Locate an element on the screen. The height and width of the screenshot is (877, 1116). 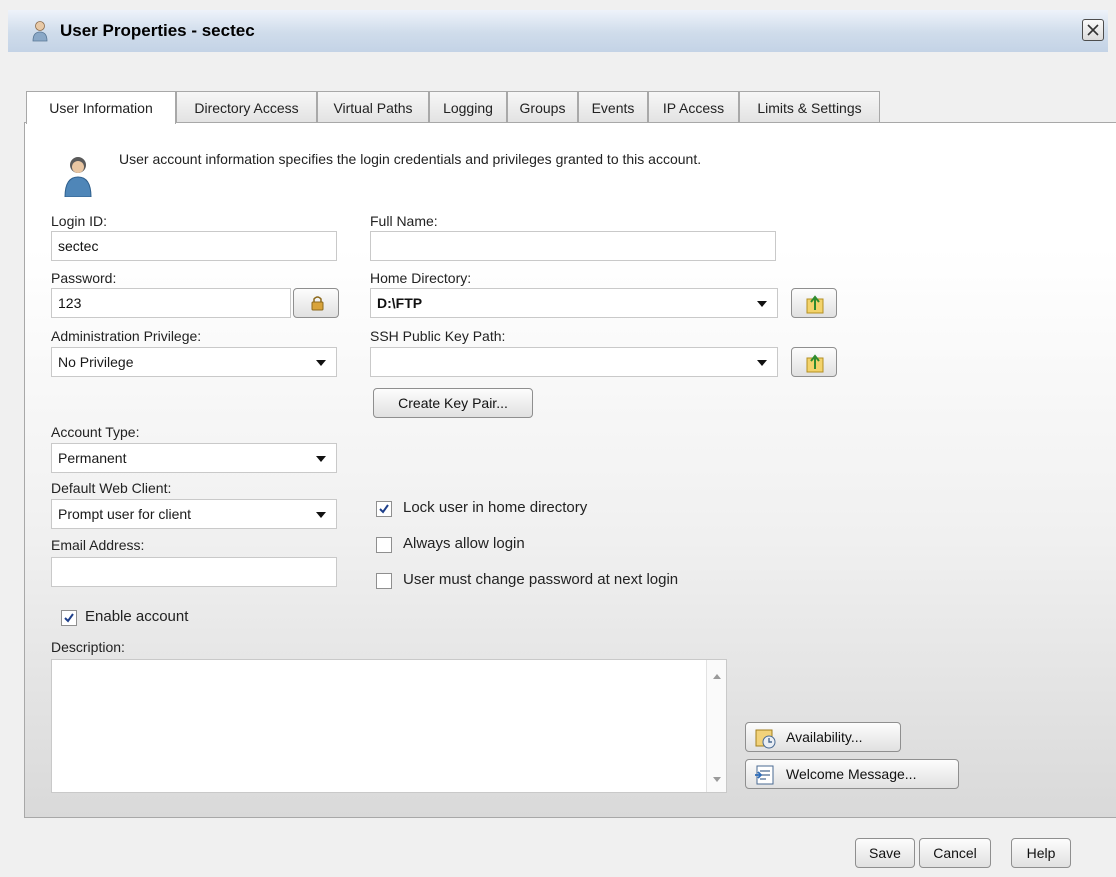
email-input is located at coordinates (194, 572).